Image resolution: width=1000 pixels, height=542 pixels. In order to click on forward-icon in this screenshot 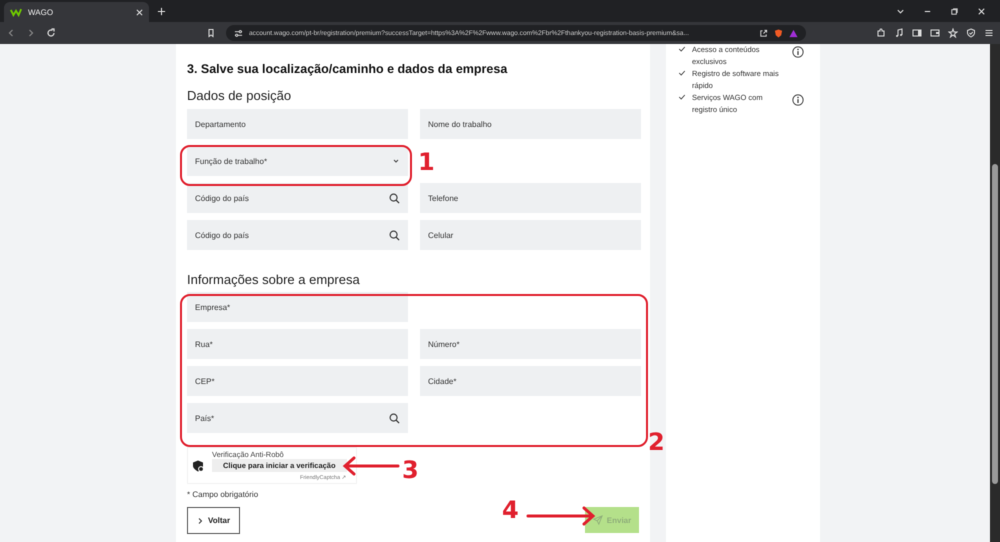, I will do `click(31, 33)`.